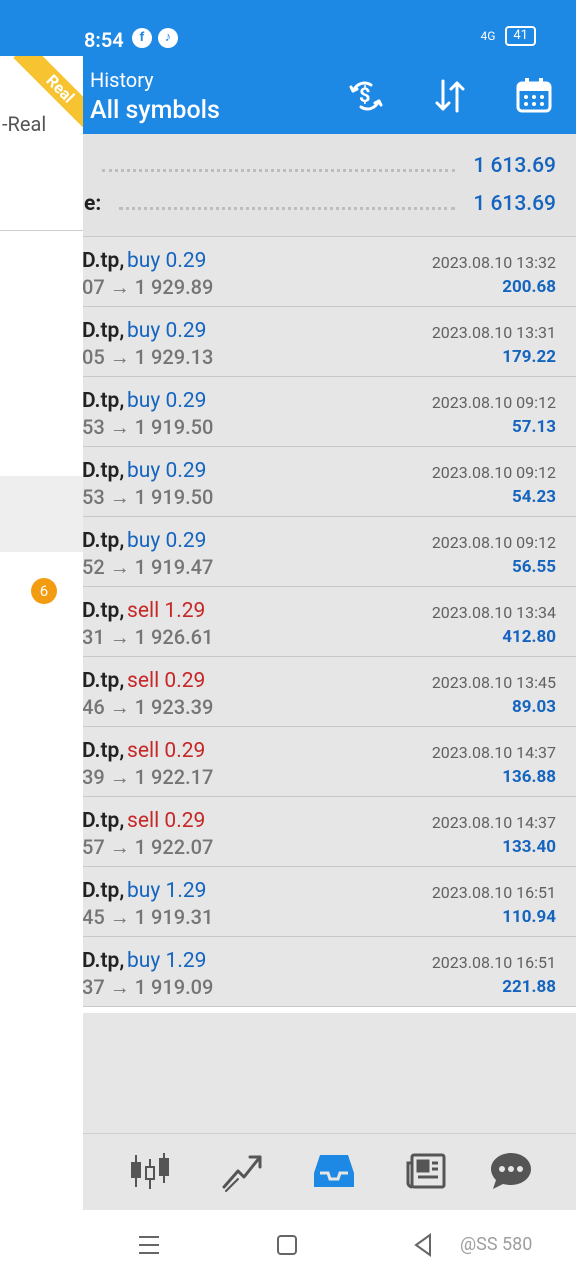 Image resolution: width=576 pixels, height=1280 pixels. I want to click on trade-profit: 136.88, so click(529, 777).